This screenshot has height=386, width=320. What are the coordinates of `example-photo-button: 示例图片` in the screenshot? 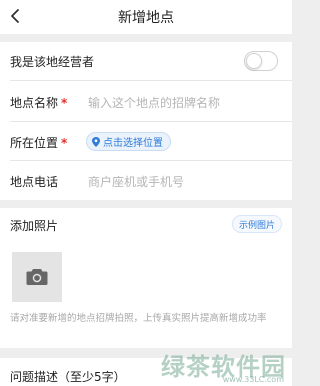 It's located at (256, 224).